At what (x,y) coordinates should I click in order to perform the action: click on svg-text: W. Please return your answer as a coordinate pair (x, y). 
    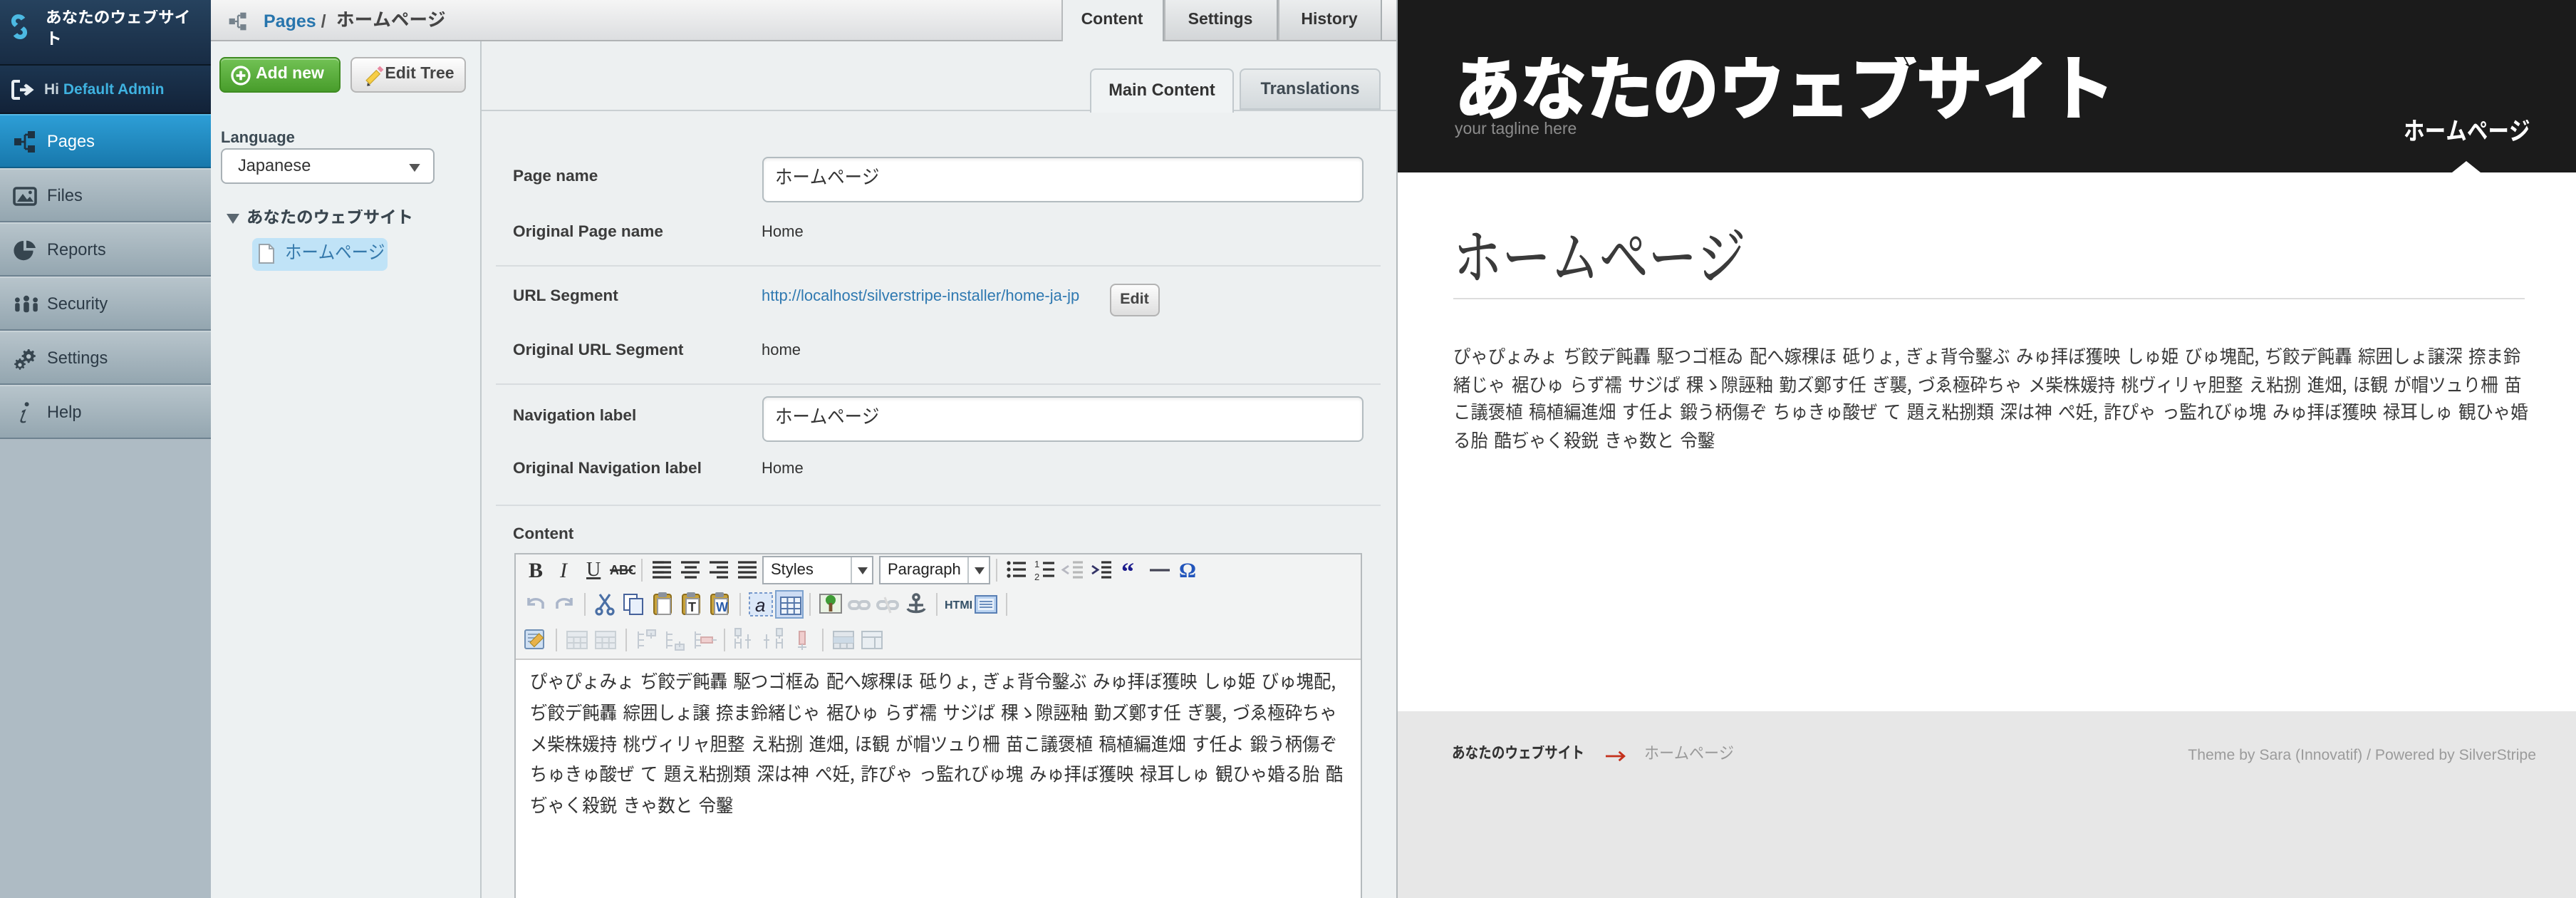
    Looking at the image, I should click on (722, 607).